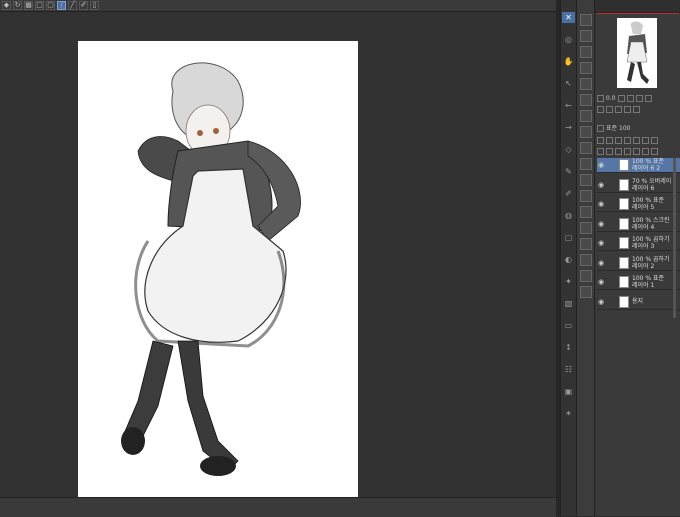  I want to click on opacity-value: 0.0, so click(611, 98).